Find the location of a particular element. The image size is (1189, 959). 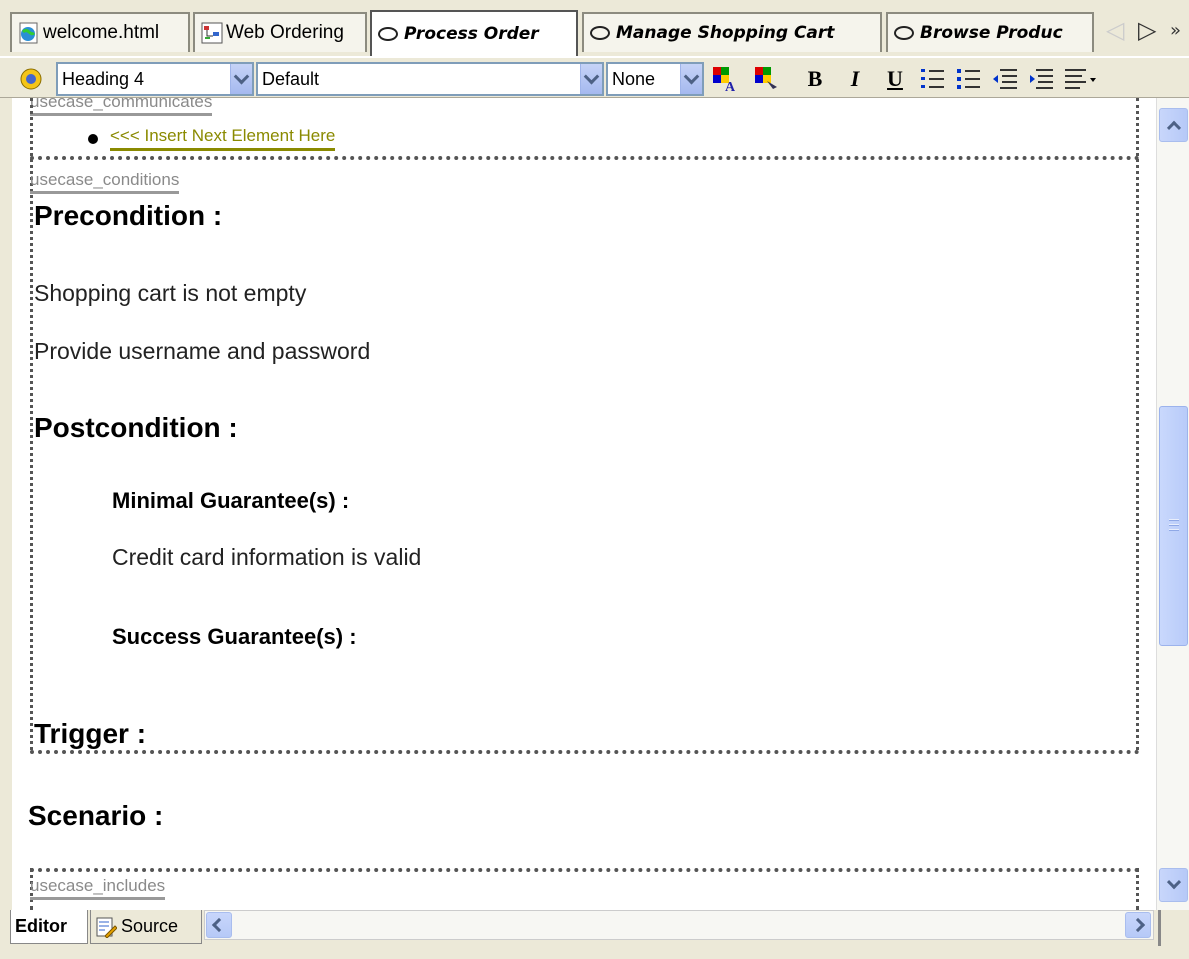

tab-label: Web Ordering is located at coordinates (285, 32).